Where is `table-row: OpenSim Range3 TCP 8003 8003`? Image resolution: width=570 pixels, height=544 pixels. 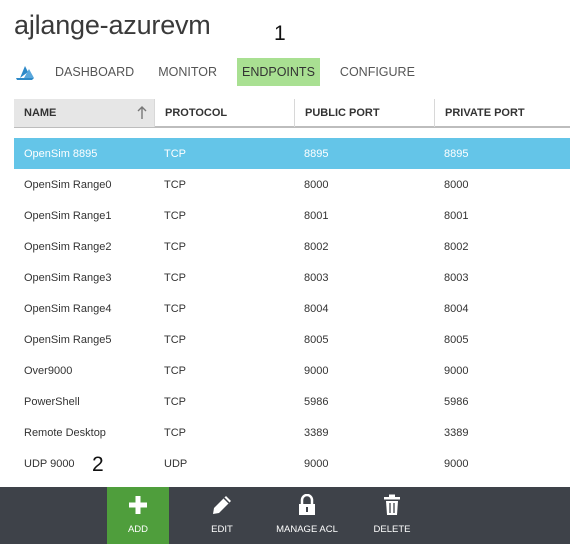 table-row: OpenSim Range3 TCP 8003 8003 is located at coordinates (292, 277).